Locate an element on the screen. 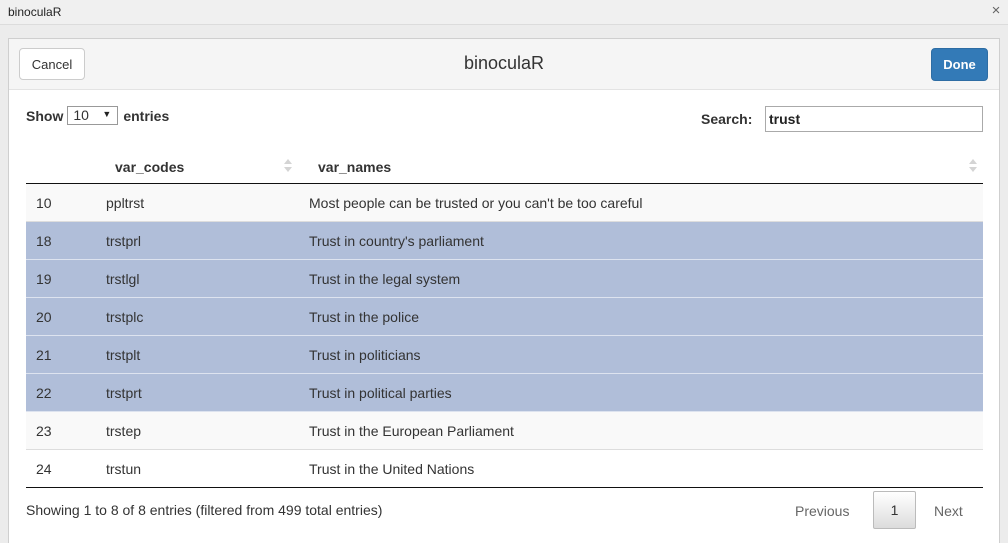  row-number-cell: 20 is located at coordinates (44, 317).